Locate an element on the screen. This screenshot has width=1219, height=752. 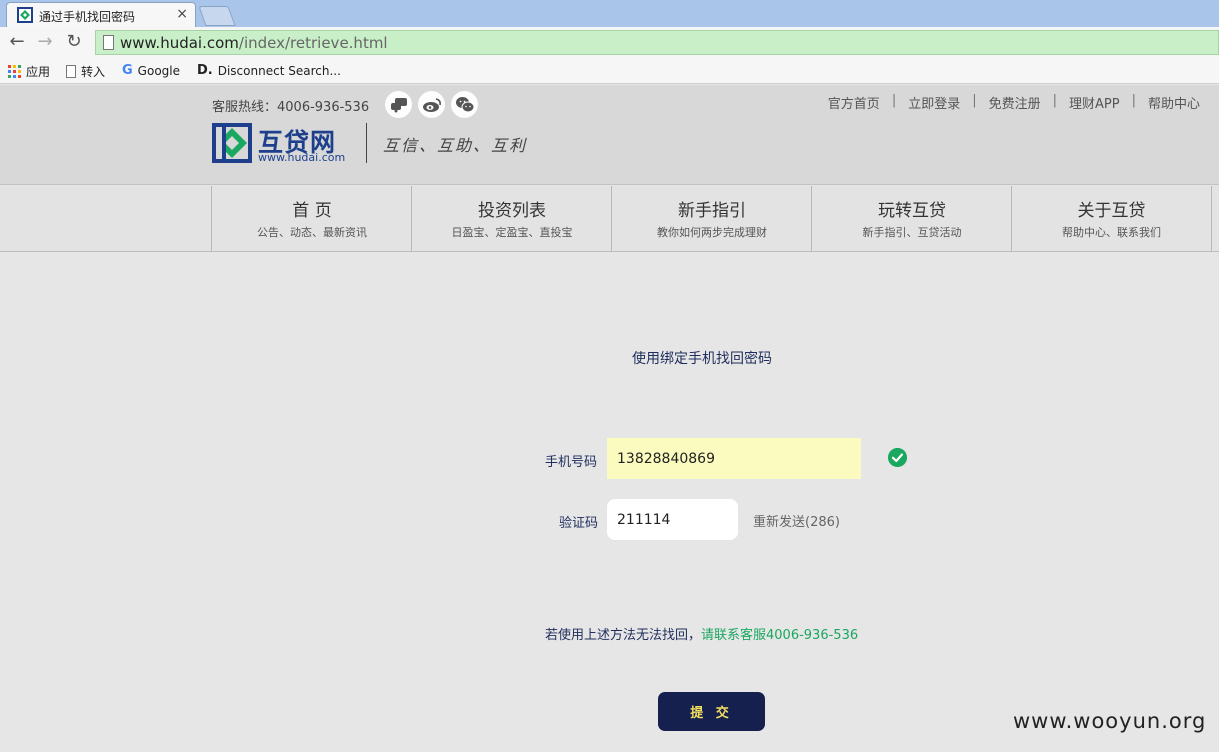
back-arrow-icon: ← is located at coordinates (17, 42).